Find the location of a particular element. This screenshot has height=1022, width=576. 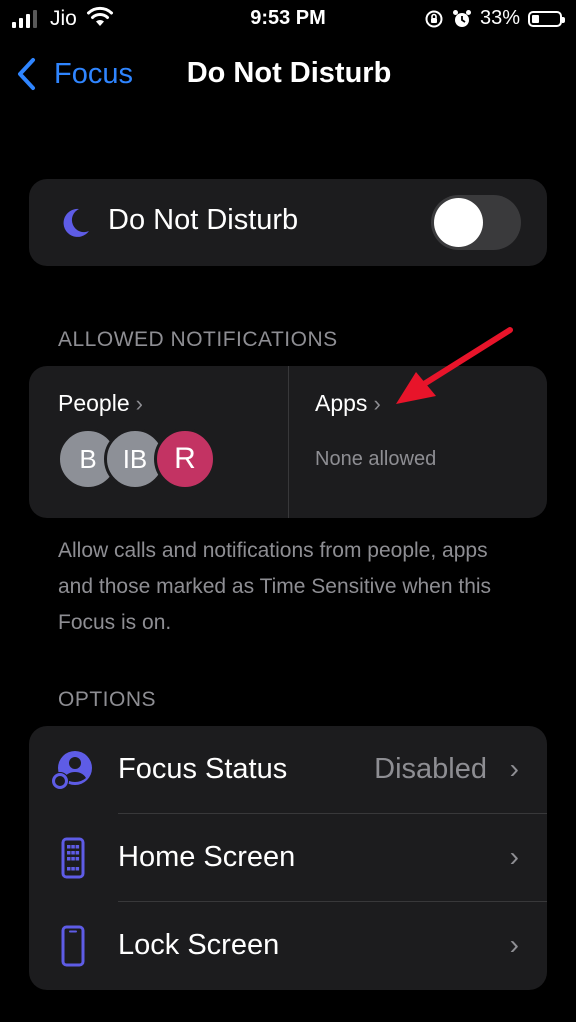

option-home-screen: Home Screen › is located at coordinates (288, 858).